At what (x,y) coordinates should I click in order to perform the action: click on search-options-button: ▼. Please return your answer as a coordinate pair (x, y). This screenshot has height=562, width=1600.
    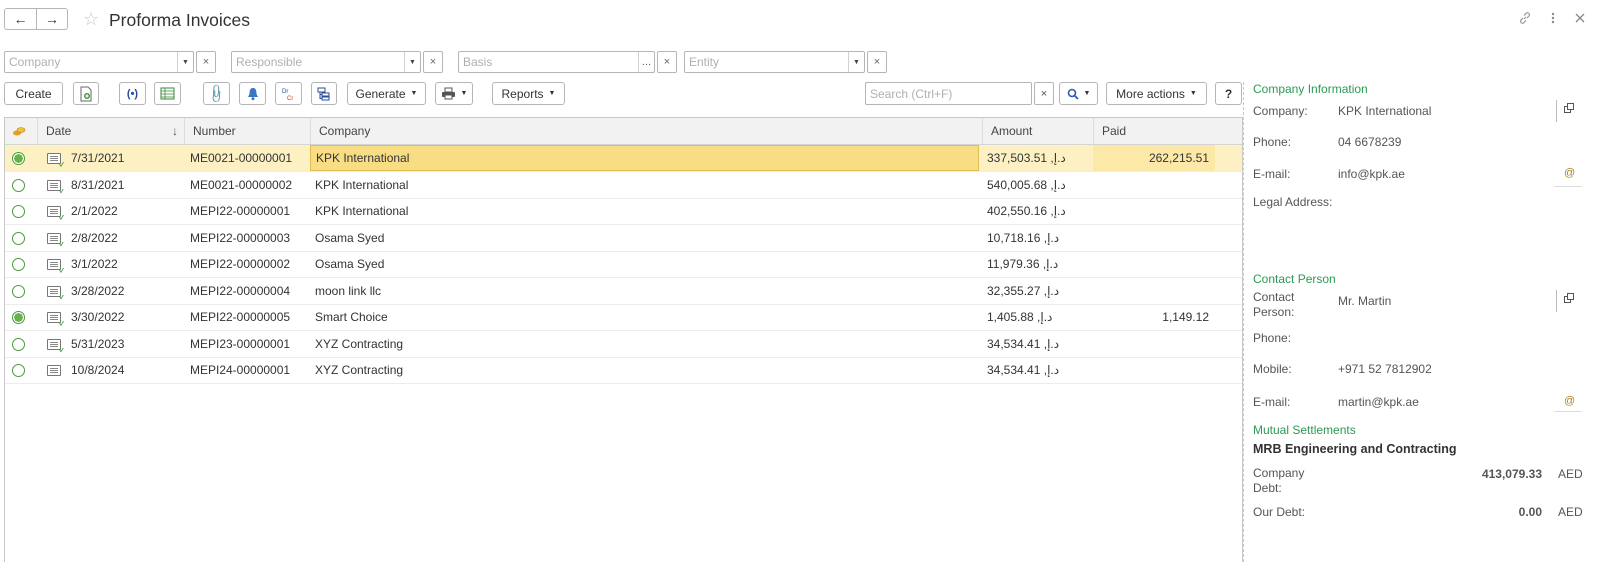
    Looking at the image, I should click on (1078, 93).